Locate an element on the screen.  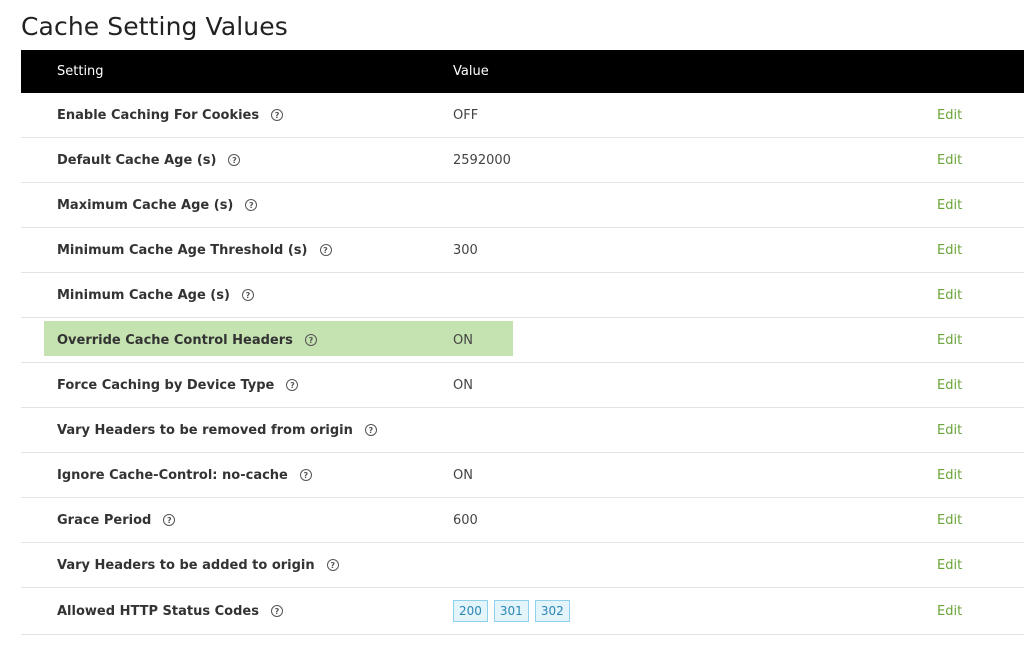
setting-value: 300 is located at coordinates (465, 250).